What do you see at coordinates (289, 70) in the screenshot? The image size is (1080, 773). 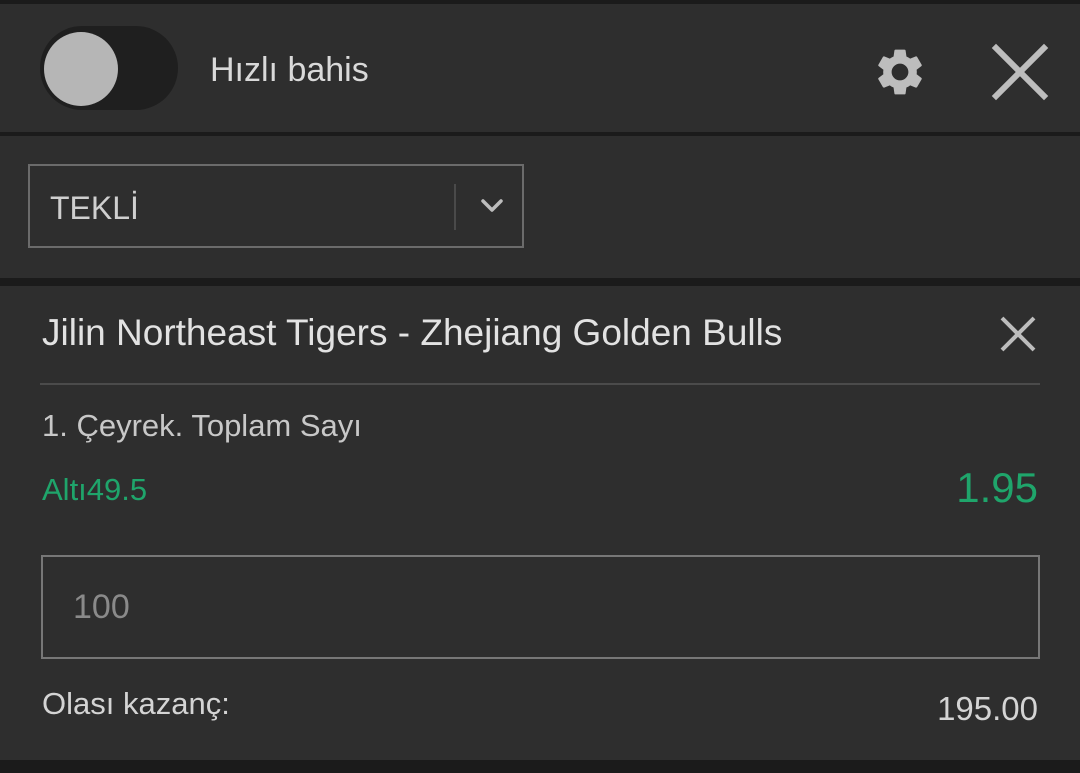 I see `quick-bet-label: Hızlı bahis` at bounding box center [289, 70].